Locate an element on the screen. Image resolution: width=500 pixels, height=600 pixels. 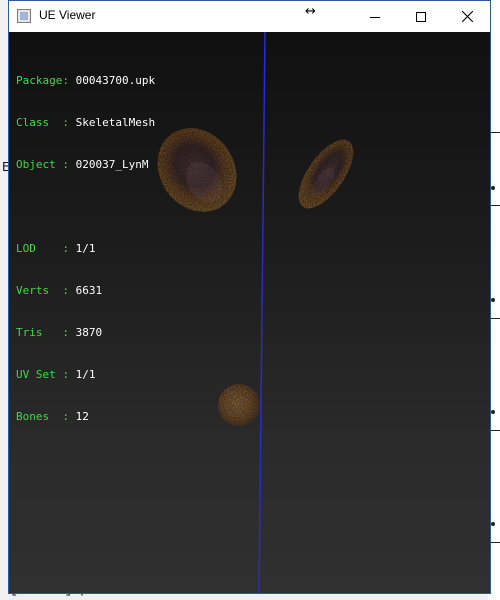
info-tris: Tris : 3870 is located at coordinates (59, 332).